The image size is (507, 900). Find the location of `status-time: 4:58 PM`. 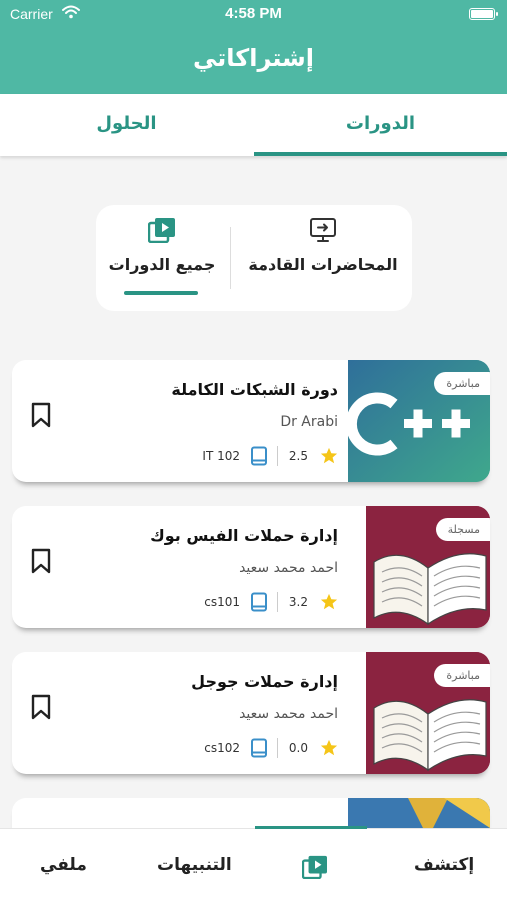

status-time: 4:58 PM is located at coordinates (253, 13).